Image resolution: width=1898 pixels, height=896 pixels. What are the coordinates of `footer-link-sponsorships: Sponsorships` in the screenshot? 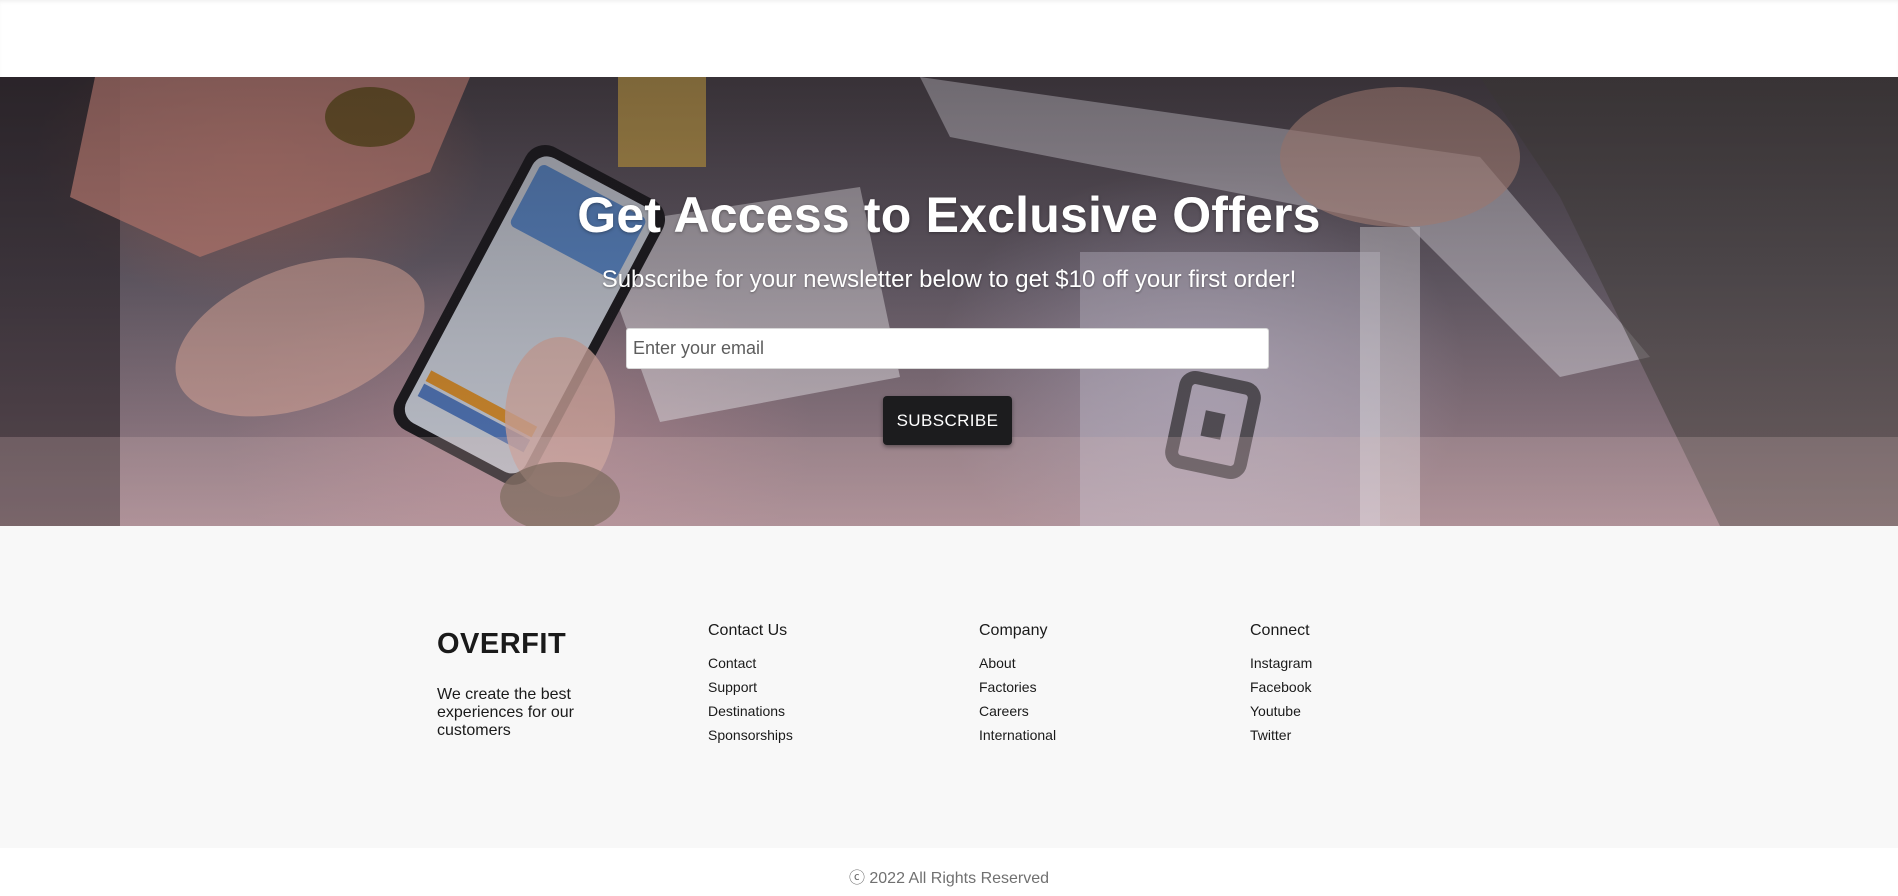 It's located at (823, 735).